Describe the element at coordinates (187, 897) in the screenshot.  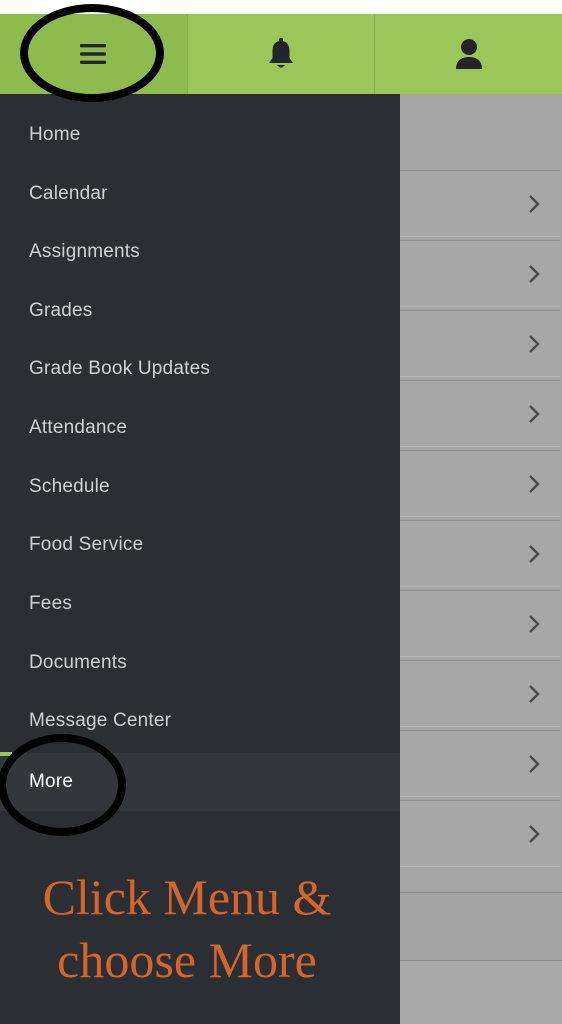
I see `instruction-line-1: Click Menu &` at that location.